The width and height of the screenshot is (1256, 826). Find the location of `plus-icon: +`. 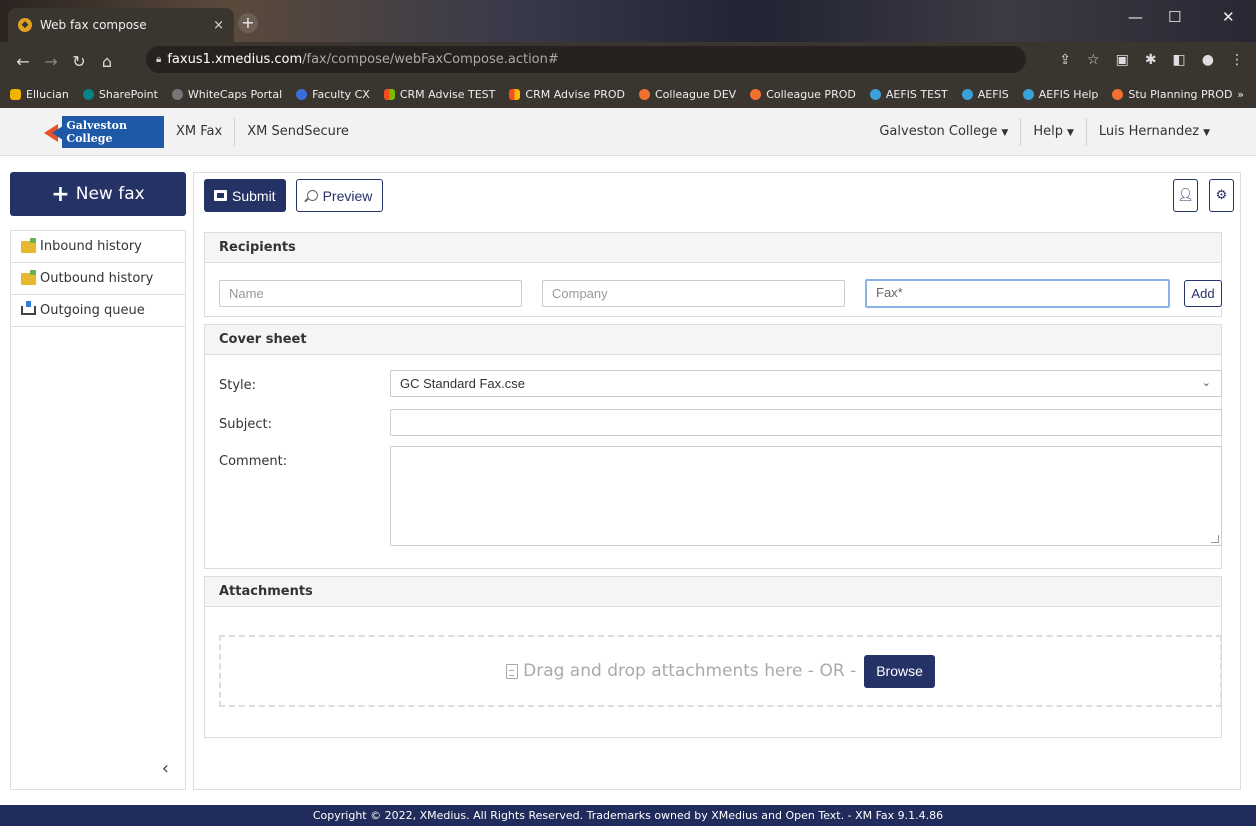

plus-icon: + is located at coordinates (60, 194).